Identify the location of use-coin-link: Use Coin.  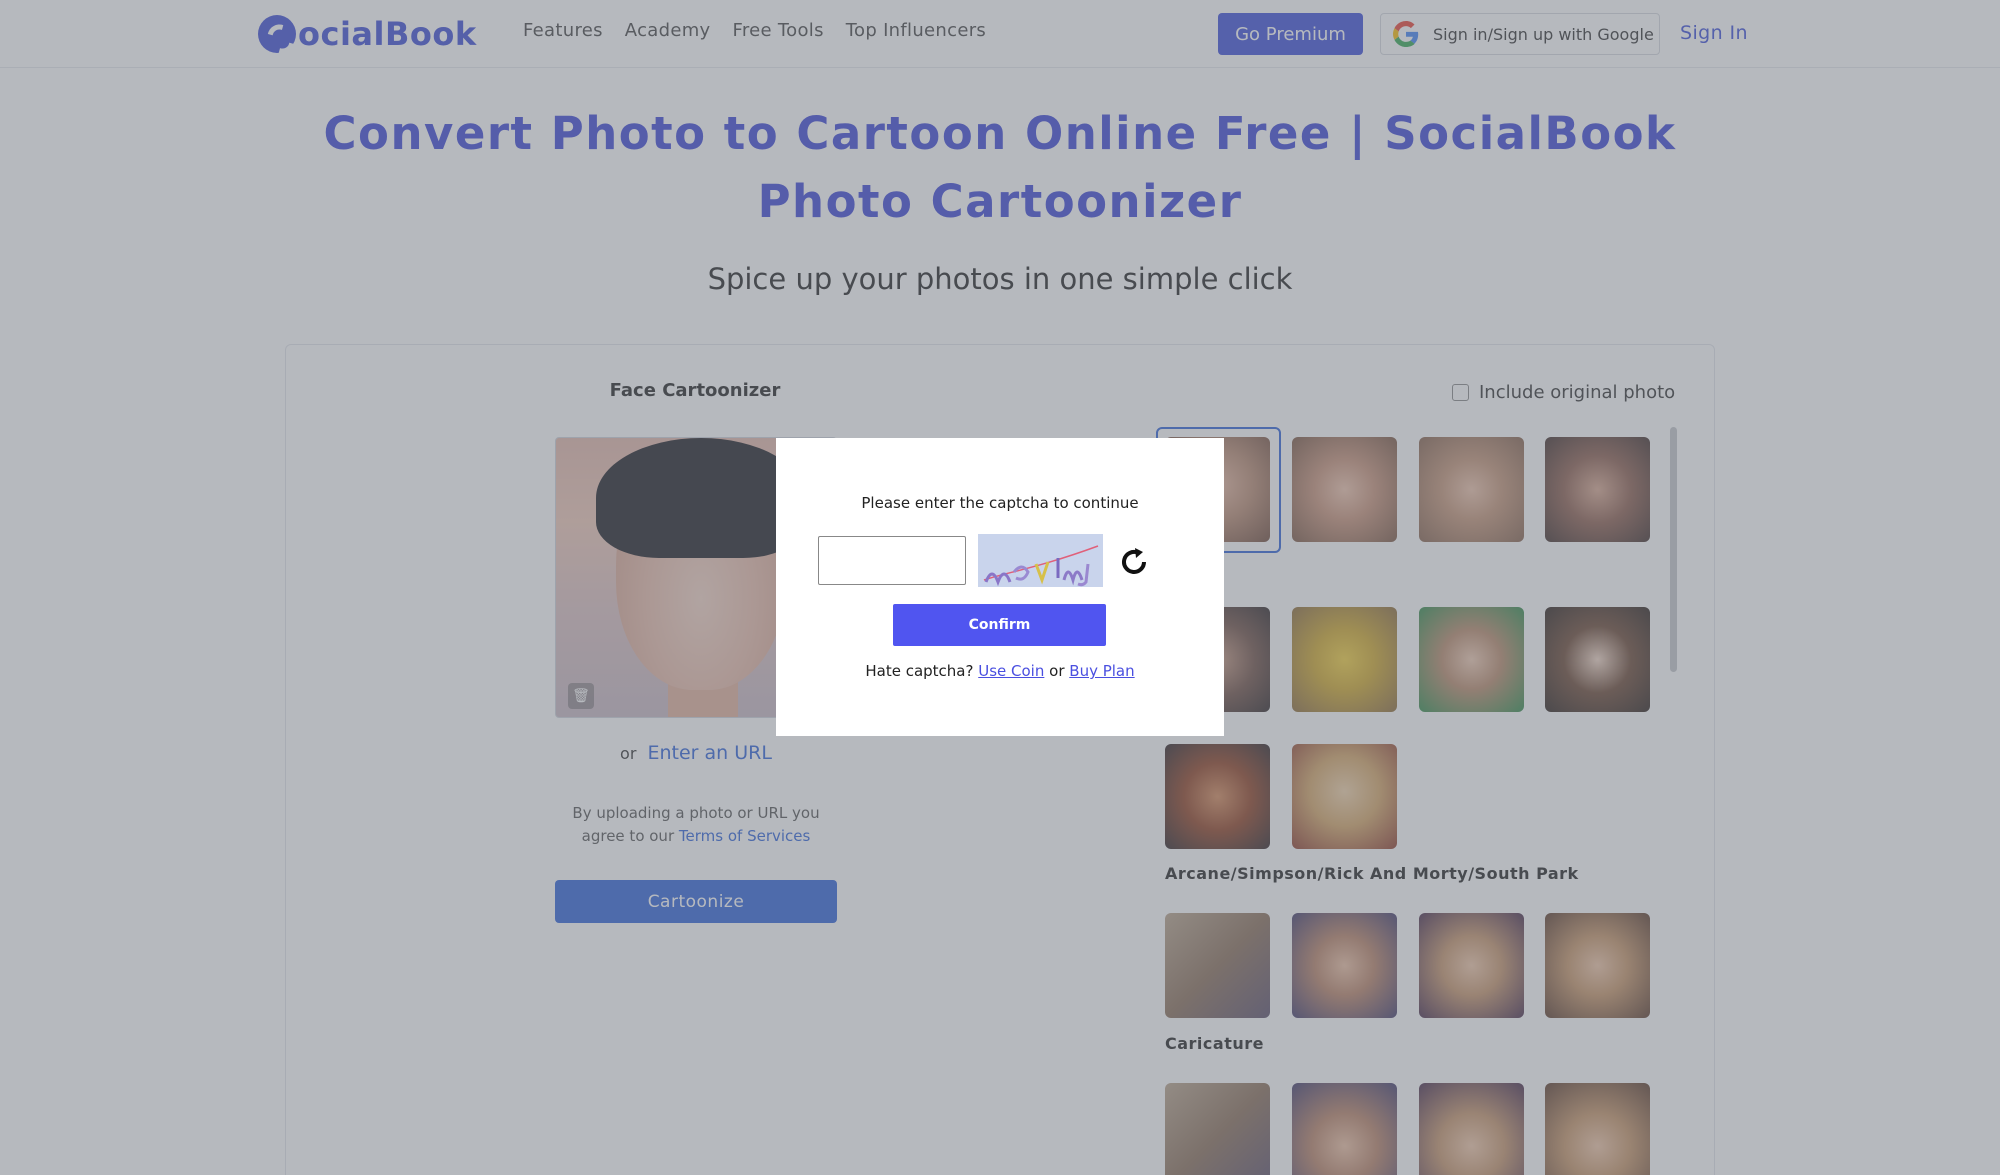
(1011, 671).